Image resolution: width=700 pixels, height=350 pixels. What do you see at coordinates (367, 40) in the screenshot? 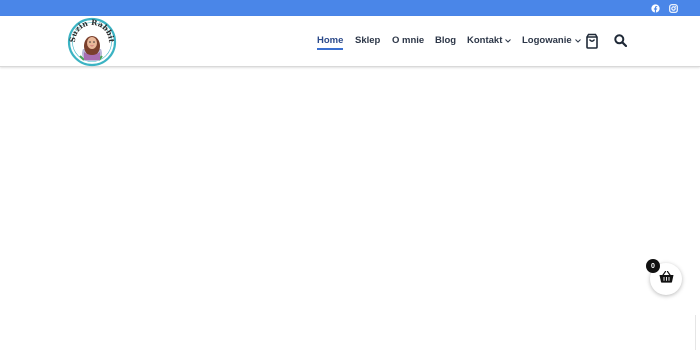
I see `nav-sklep: Sklep` at bounding box center [367, 40].